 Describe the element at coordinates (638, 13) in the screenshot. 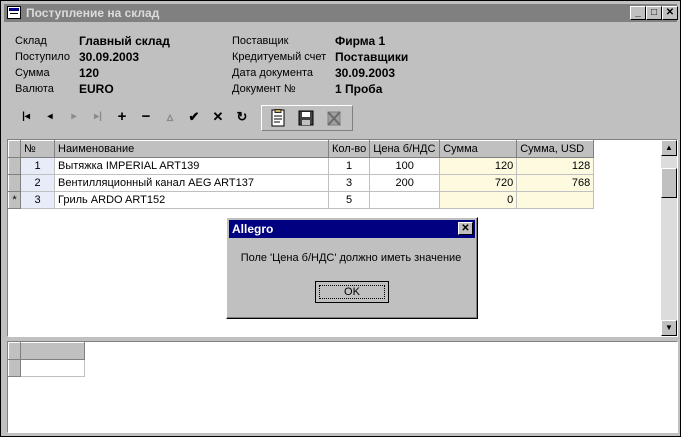

I see `minimize-button: _` at that location.